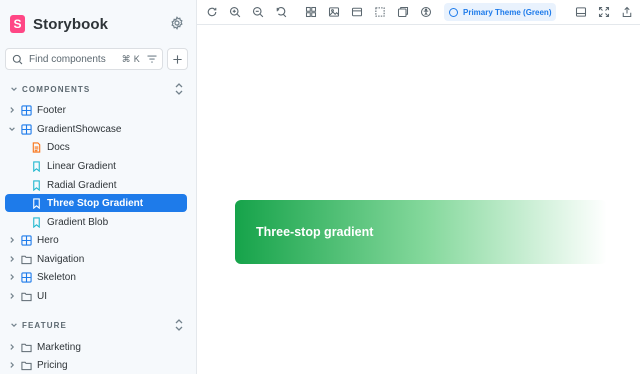  I want to click on search-icon, so click(17, 59).